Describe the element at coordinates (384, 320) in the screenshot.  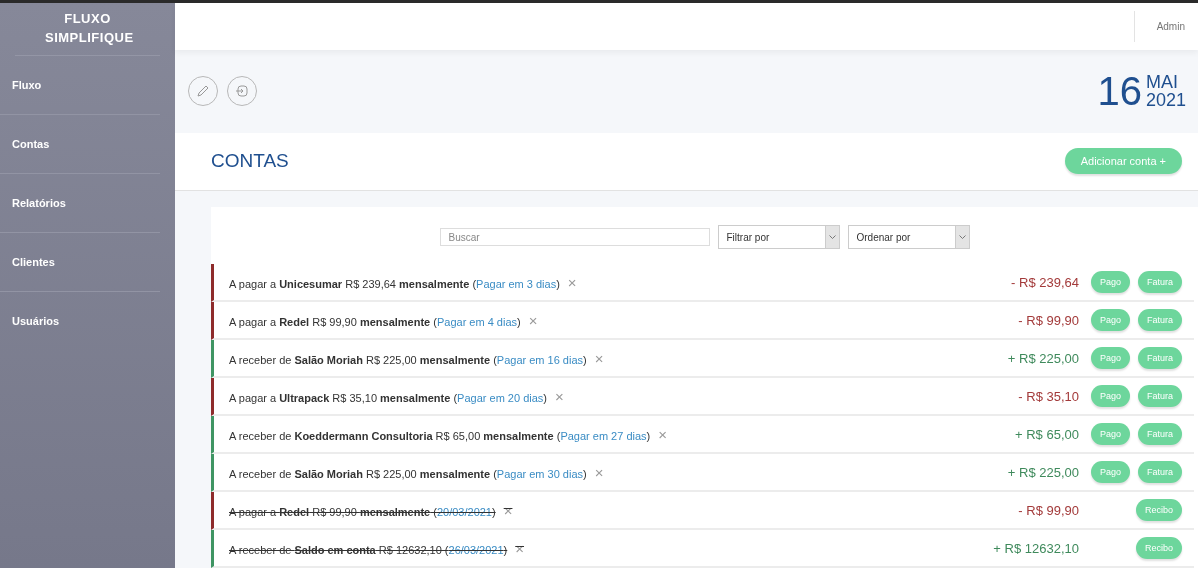
I see `account-description: A pagar a Redel R$ 99,90 mensalmente (Pagar em 4 dias) ×` at that location.